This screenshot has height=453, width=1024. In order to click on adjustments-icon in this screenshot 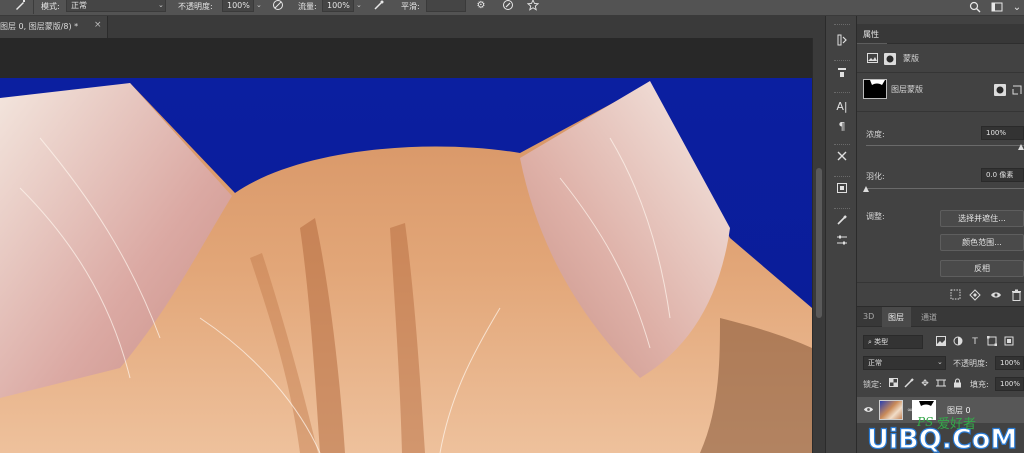, I will do `click(842, 243)`.